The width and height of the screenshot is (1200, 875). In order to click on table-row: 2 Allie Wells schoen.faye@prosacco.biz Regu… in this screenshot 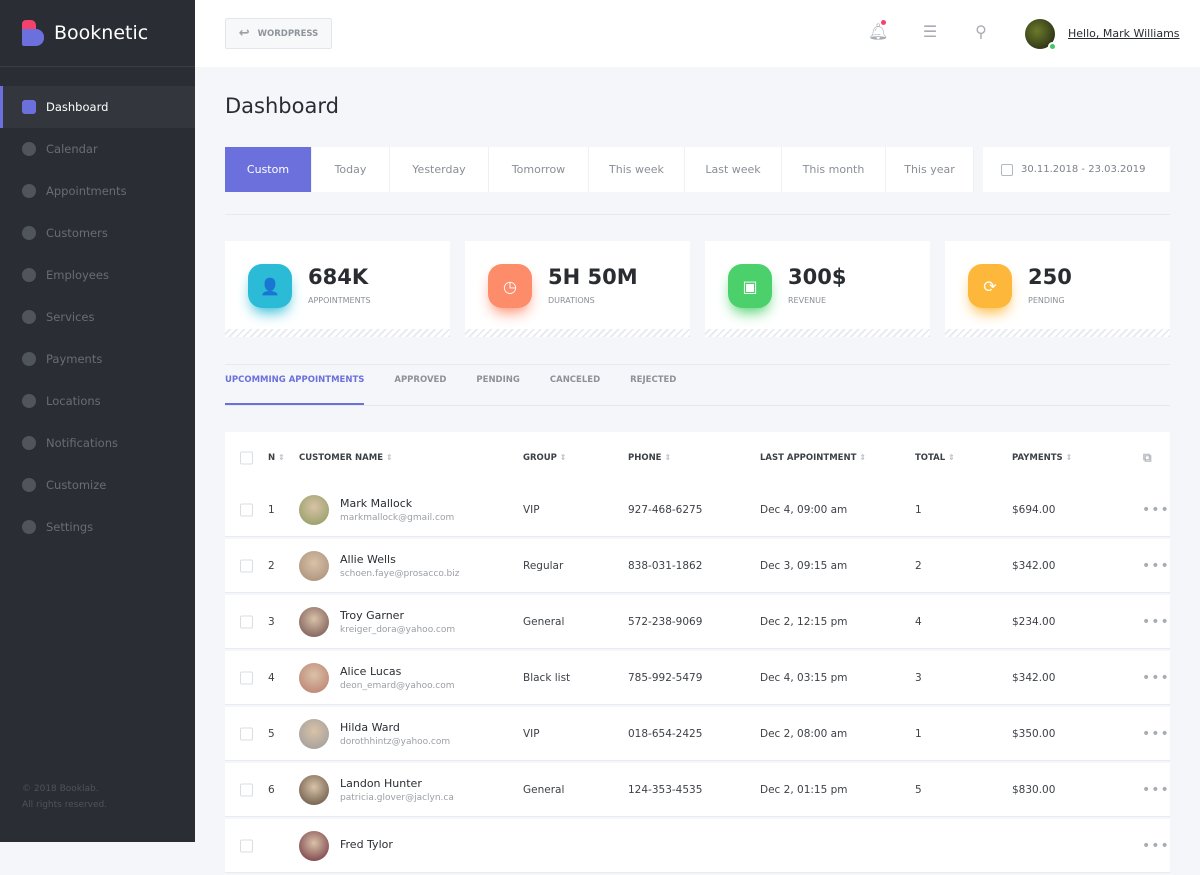, I will do `click(697, 565)`.